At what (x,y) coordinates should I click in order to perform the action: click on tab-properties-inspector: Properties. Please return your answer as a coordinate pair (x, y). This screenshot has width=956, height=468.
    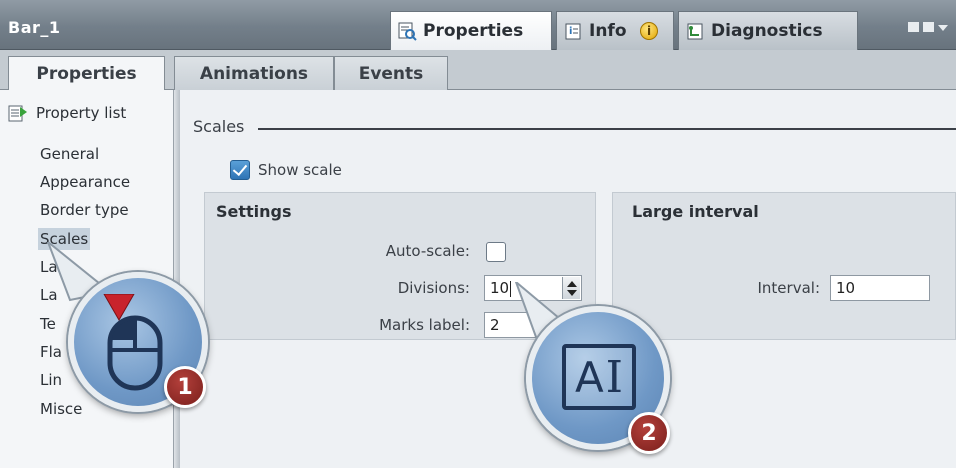
    Looking at the image, I should click on (471, 30).